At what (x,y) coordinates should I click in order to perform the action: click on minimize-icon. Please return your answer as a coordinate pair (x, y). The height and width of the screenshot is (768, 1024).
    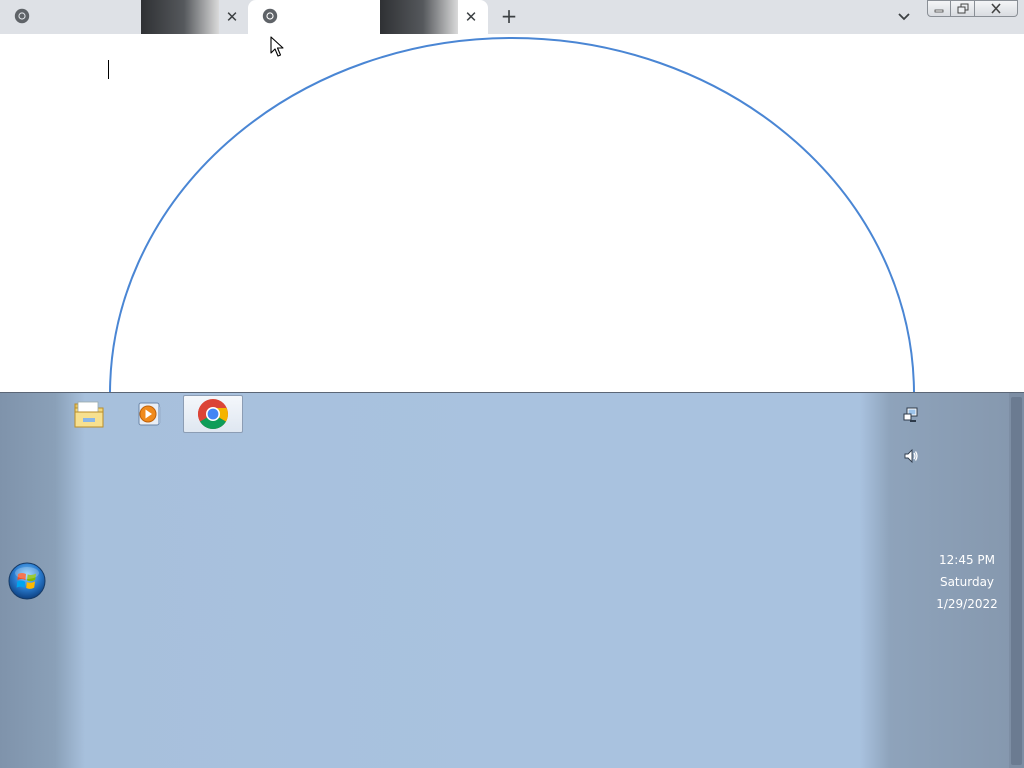
    Looking at the image, I should click on (939, 10).